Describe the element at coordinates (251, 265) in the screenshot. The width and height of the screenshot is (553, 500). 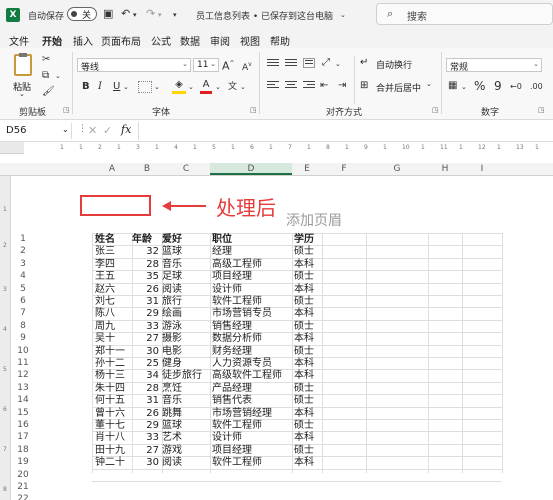
I see `table-cell: 高级工程师` at that location.